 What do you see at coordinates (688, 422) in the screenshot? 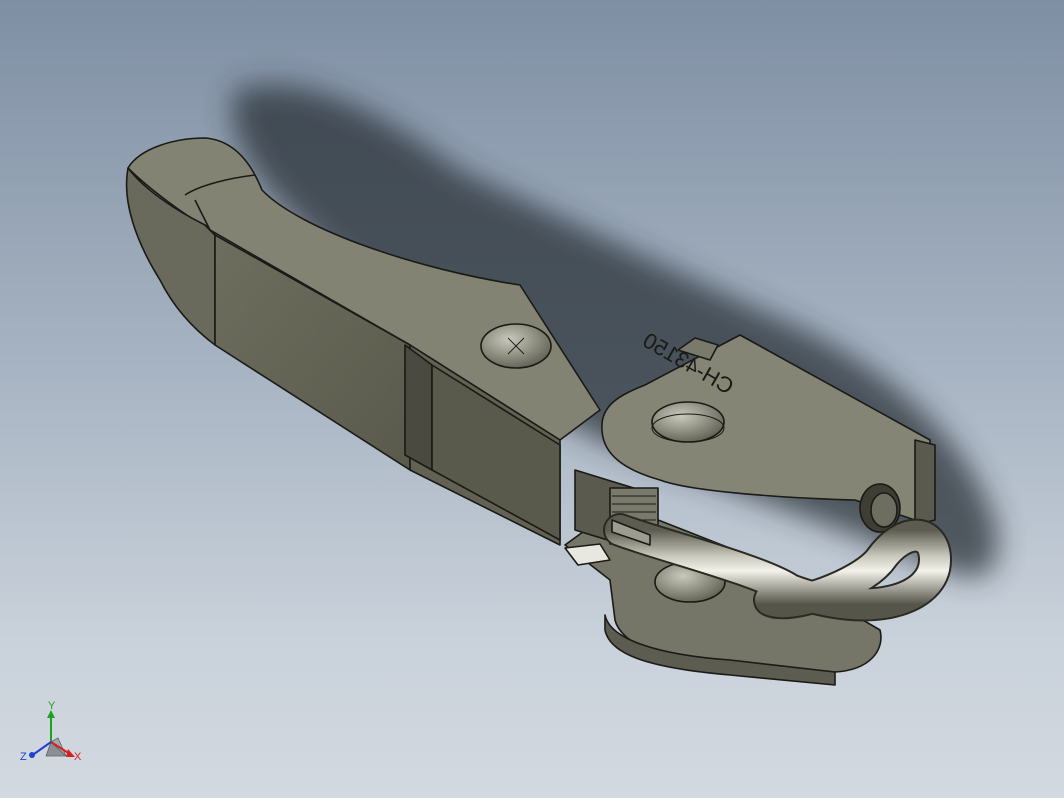
I see `rivet-bracket` at bounding box center [688, 422].